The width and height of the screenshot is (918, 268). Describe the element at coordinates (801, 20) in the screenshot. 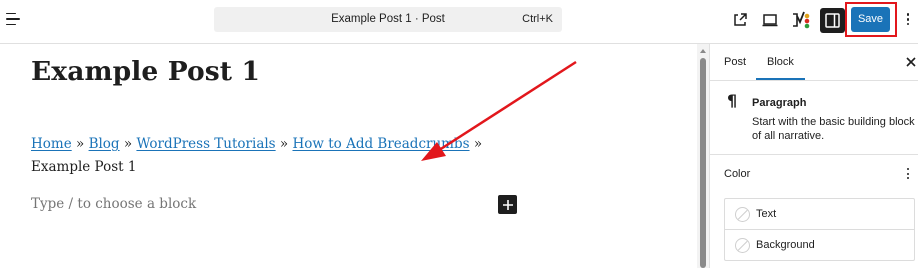

I see `yoast-seo-icon` at that location.